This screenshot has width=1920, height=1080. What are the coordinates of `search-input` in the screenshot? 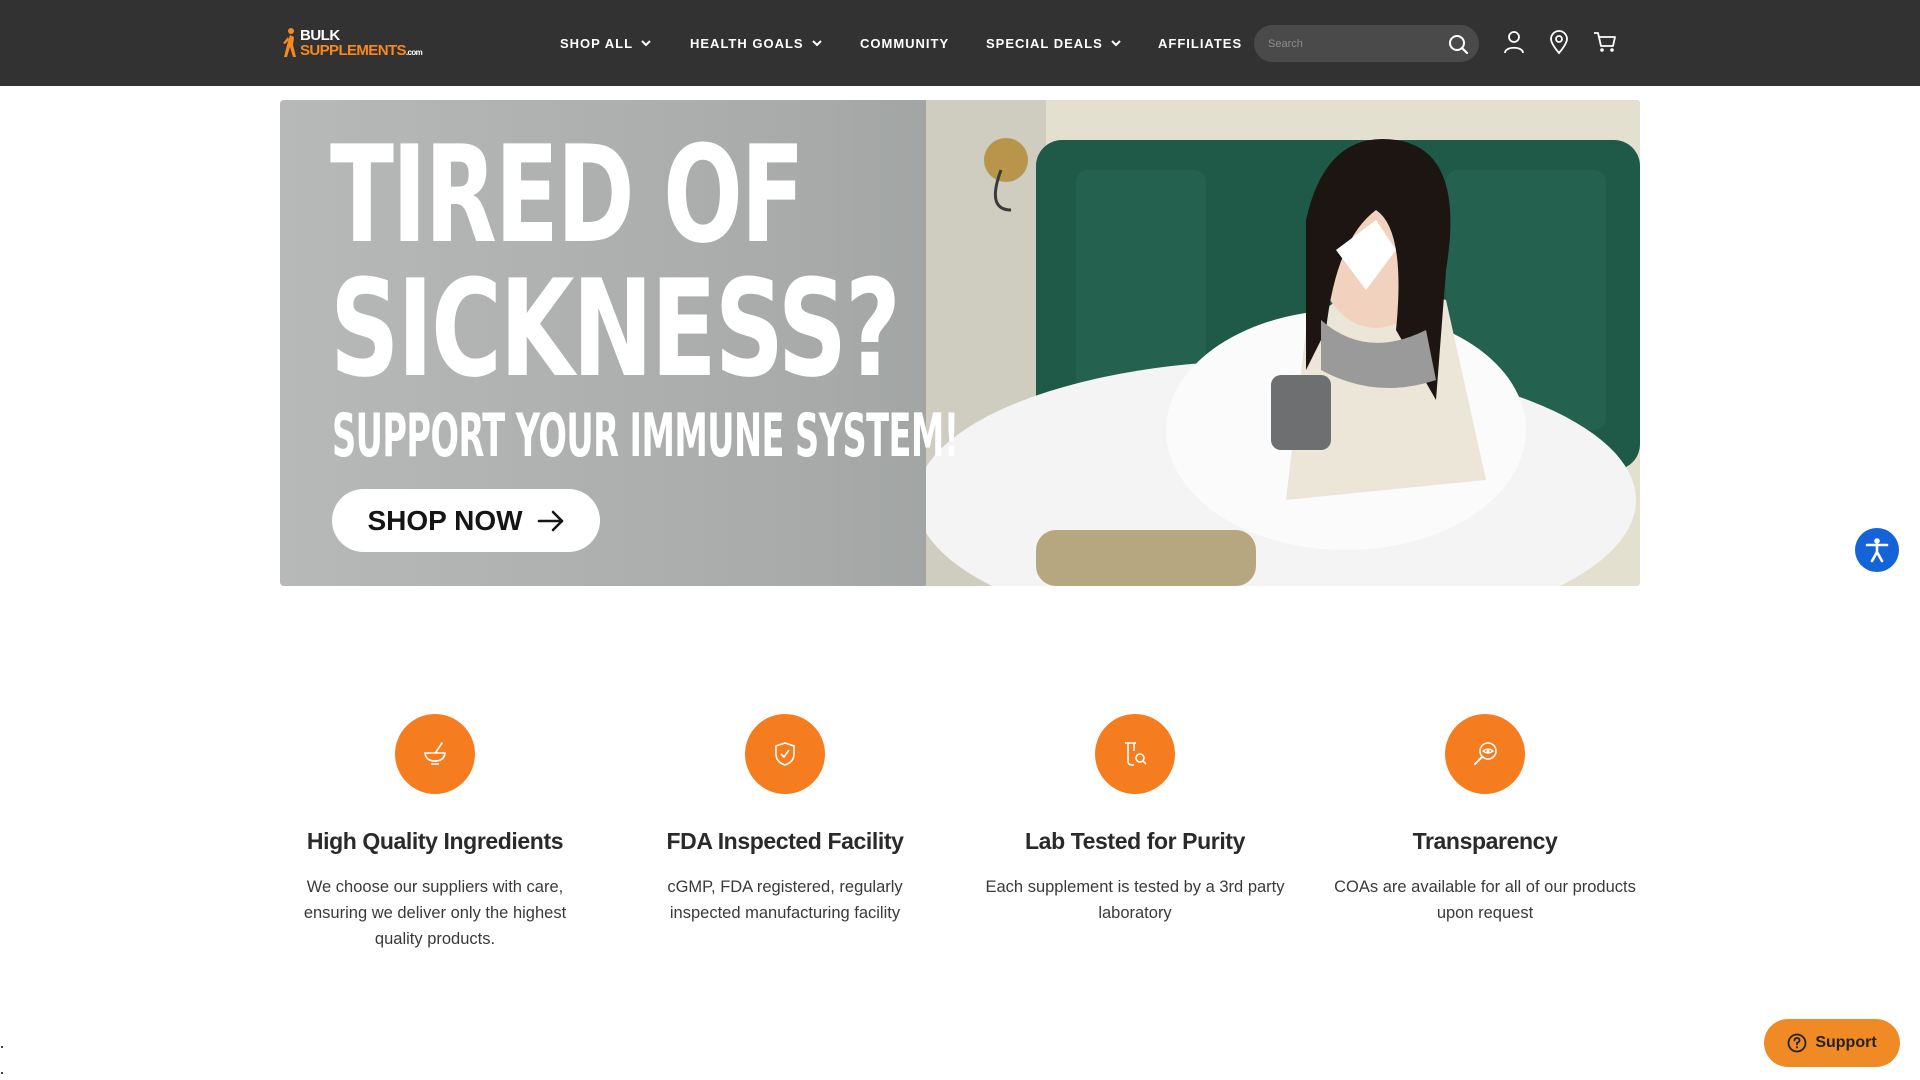 It's located at (1353, 43).